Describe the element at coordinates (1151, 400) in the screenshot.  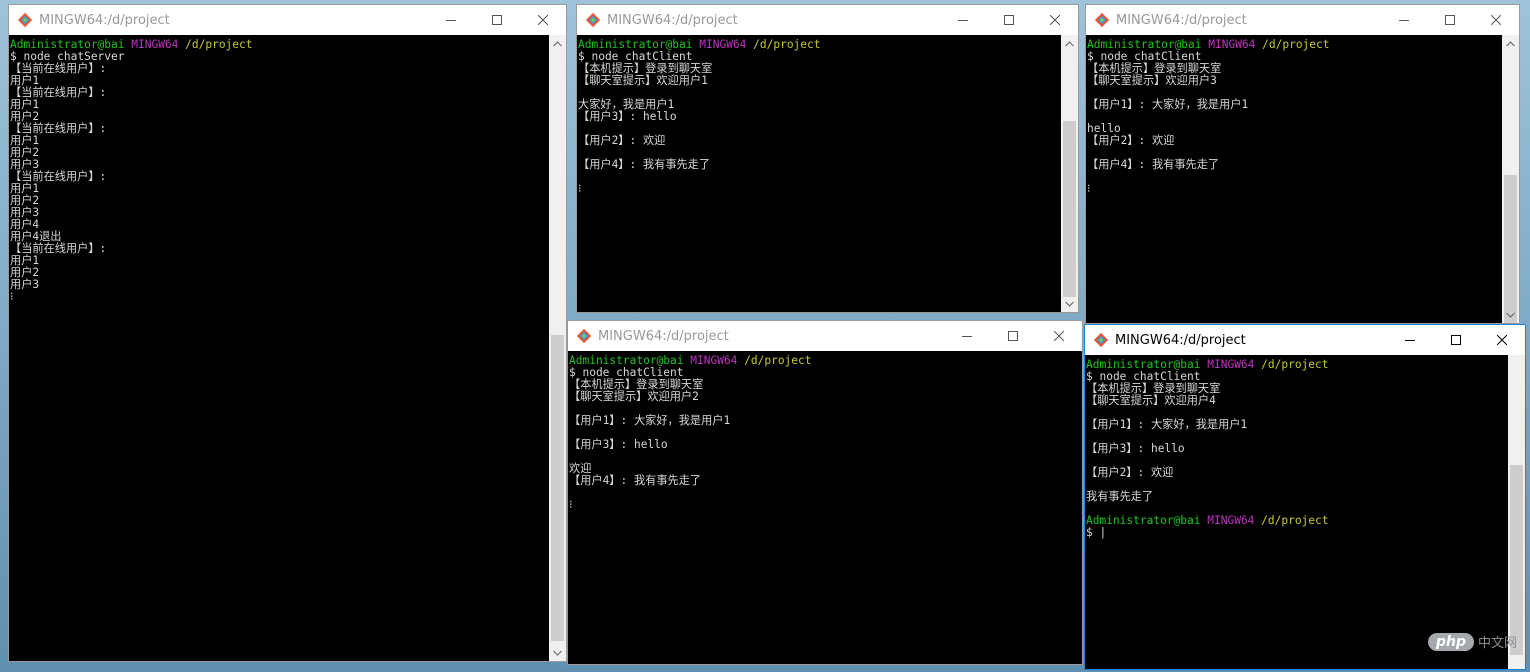
I see `terminal-line: 【聊天室提示】欢迎用户4` at that location.